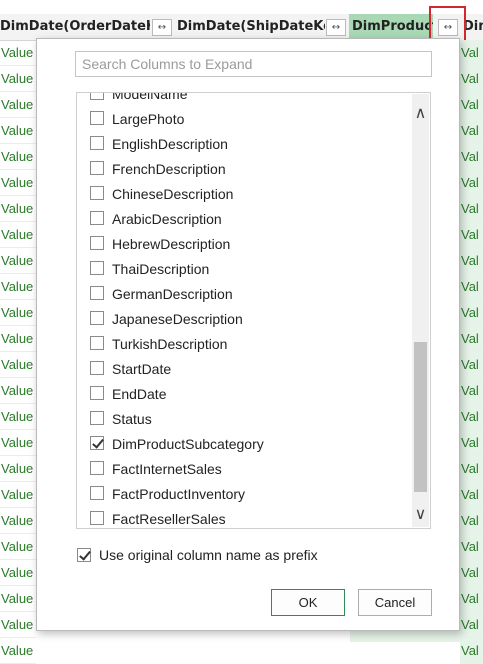 The width and height of the screenshot is (483, 664). I want to click on search-columns-input: Search Columns to Expand, so click(253, 64).